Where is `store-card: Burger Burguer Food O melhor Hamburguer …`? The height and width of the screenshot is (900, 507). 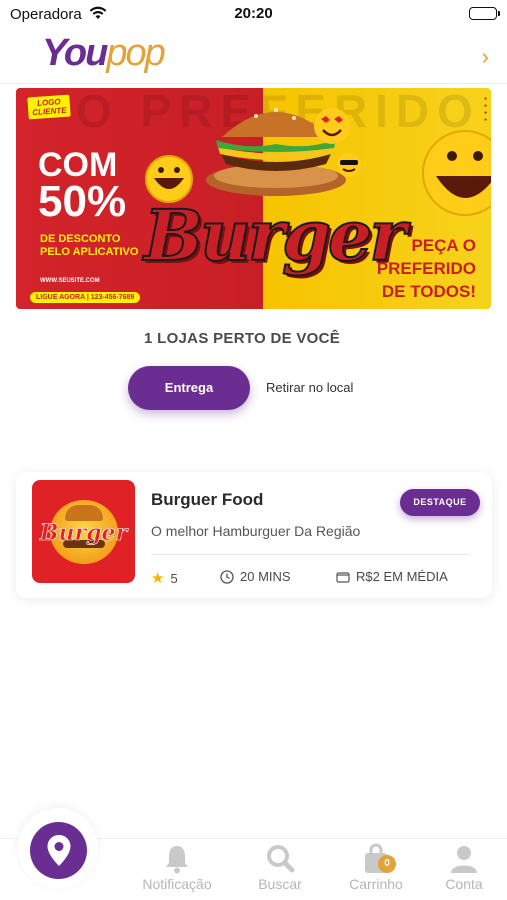 store-card: Burger Burguer Food O melhor Hamburguer … is located at coordinates (254, 535).